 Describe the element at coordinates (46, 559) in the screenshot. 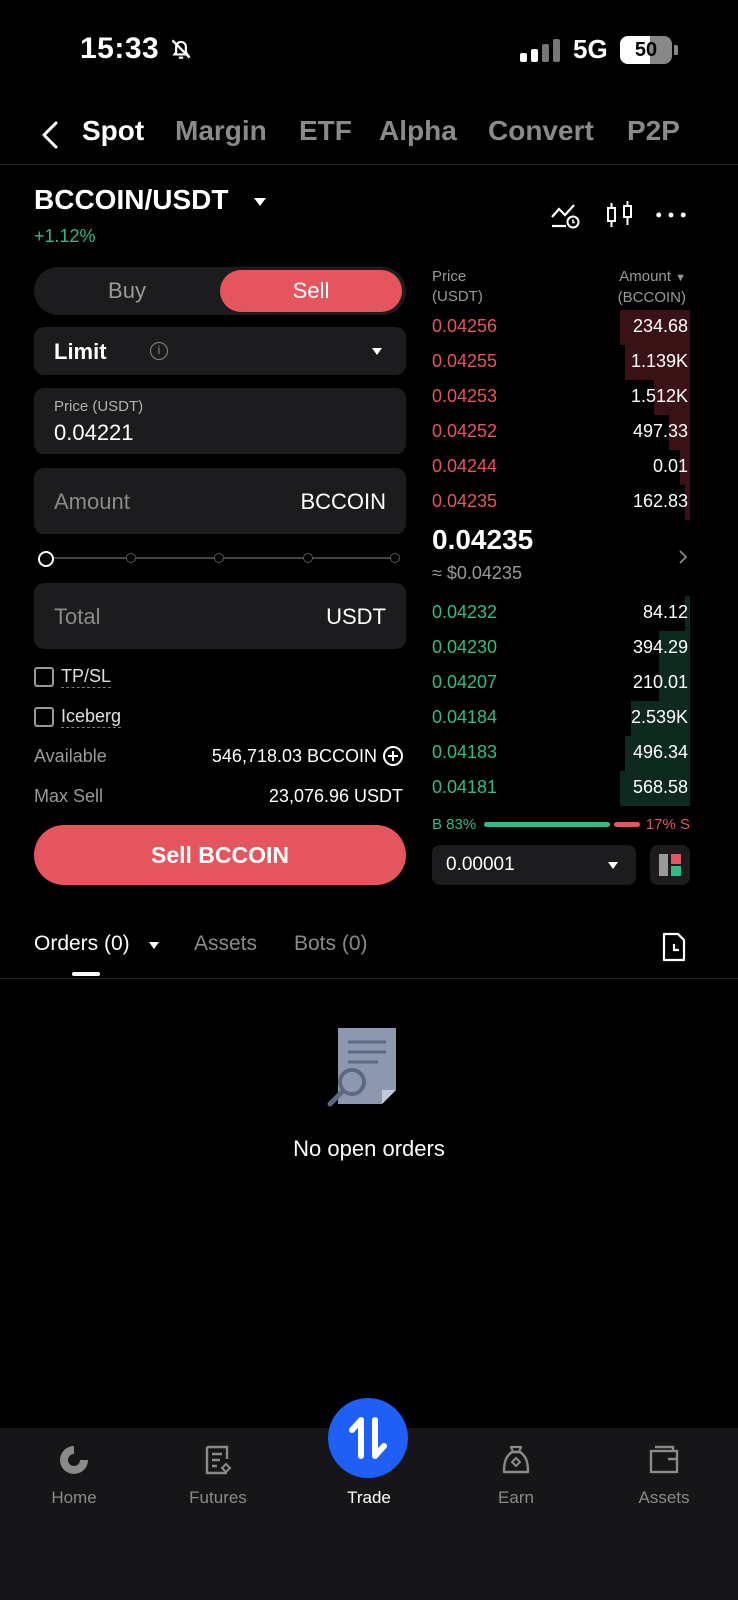

I see `slider-handle` at that location.